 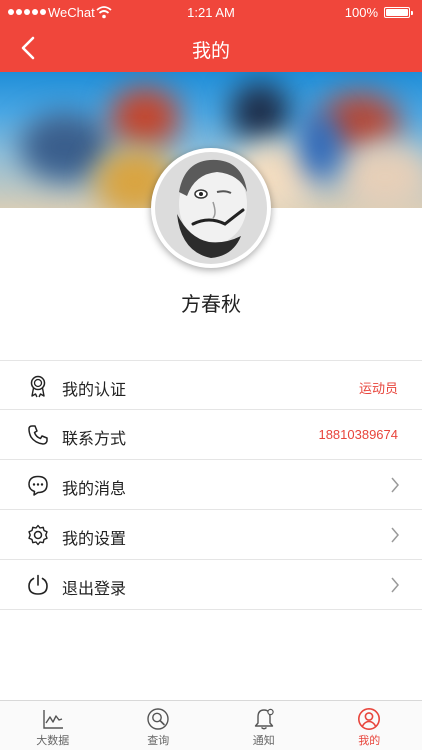 I want to click on menu-item-label: 联系方式, so click(x=94, y=438).